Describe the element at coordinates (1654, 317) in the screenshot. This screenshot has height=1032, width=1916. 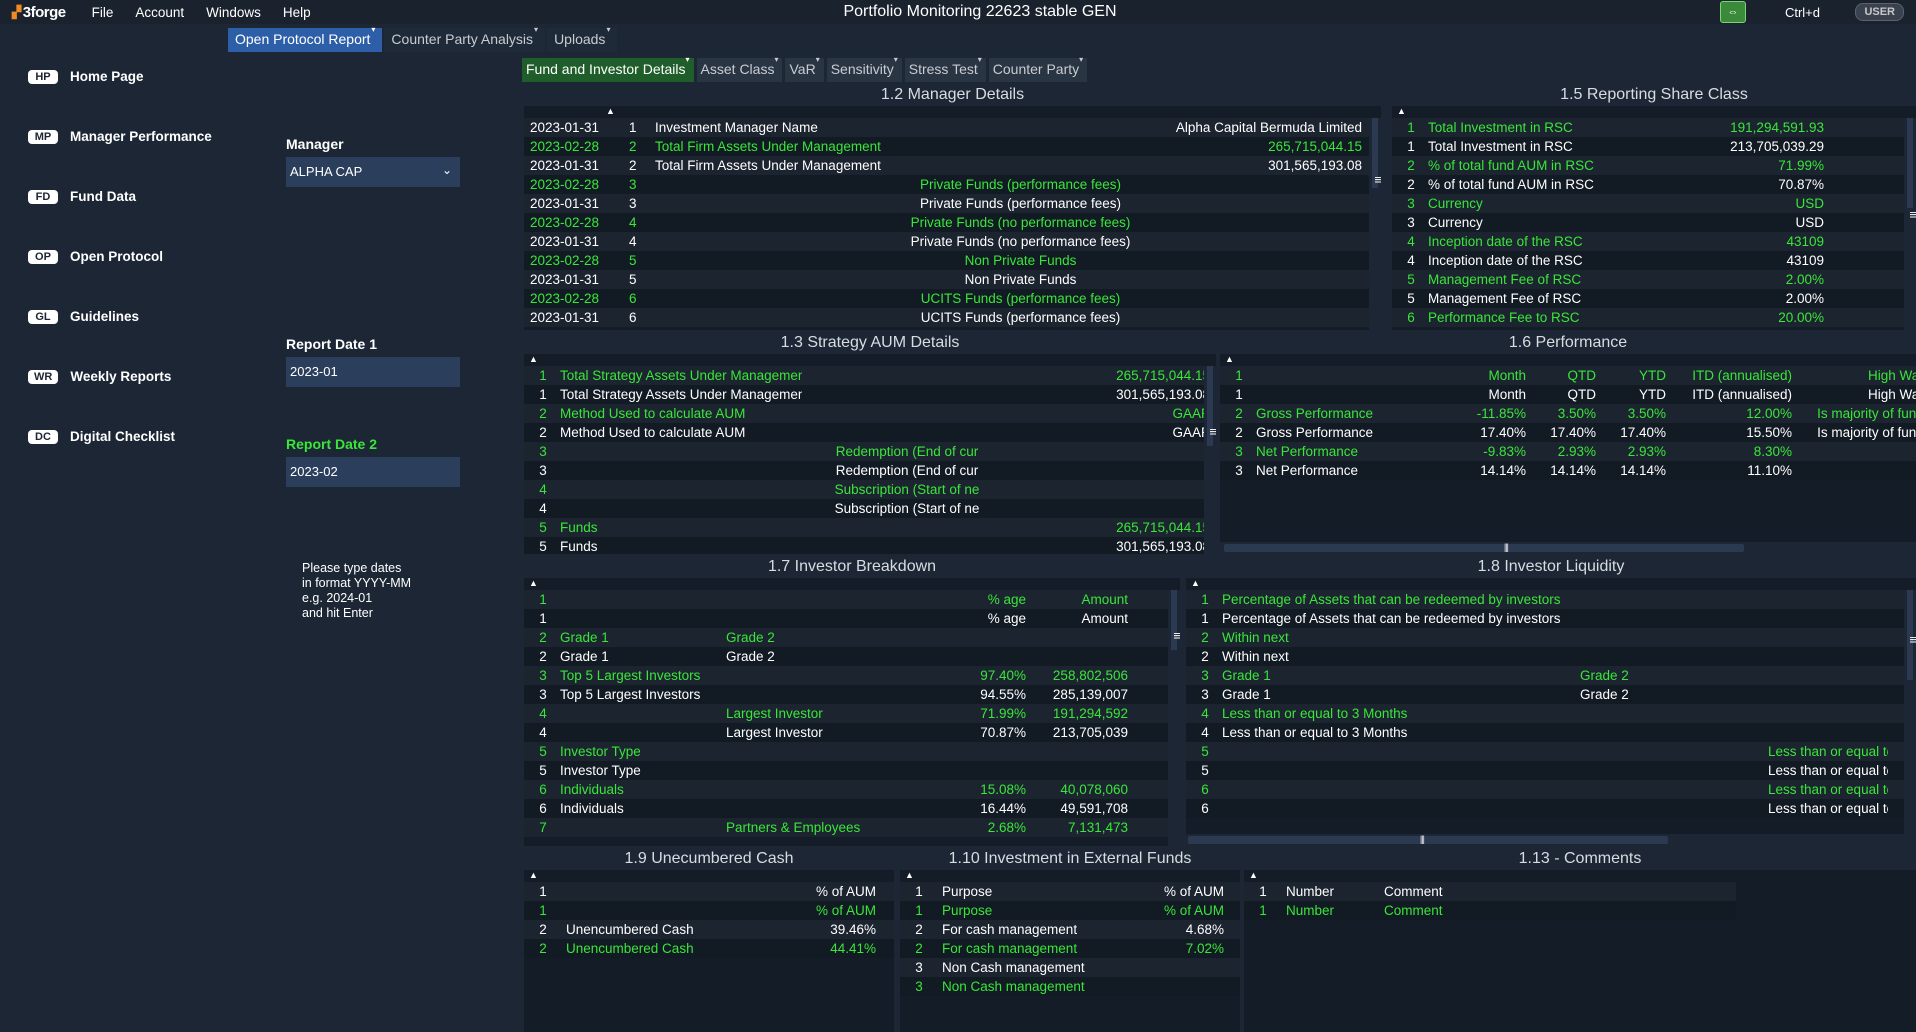
I see `table-row: 6 Performance Fee to RSC 20.00%` at that location.